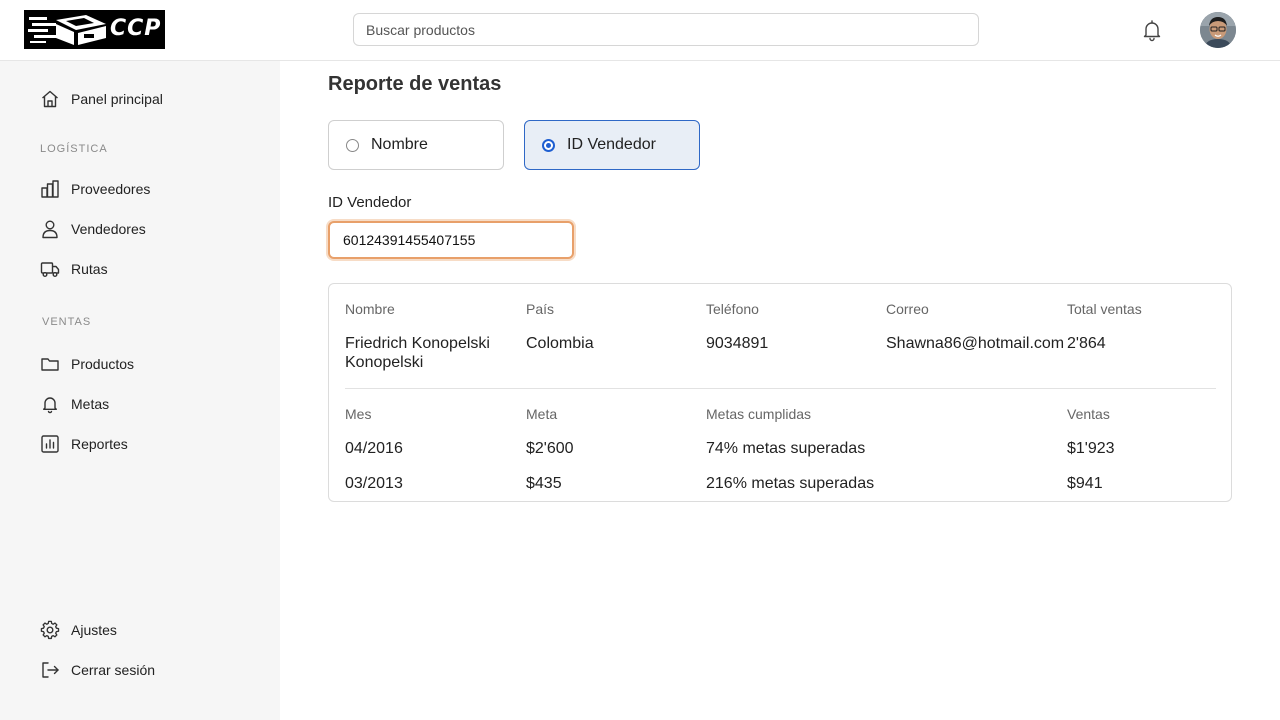  What do you see at coordinates (417, 353) in the screenshot?
I see `seller-name: Friedrich Konopelski Konopelski` at bounding box center [417, 353].